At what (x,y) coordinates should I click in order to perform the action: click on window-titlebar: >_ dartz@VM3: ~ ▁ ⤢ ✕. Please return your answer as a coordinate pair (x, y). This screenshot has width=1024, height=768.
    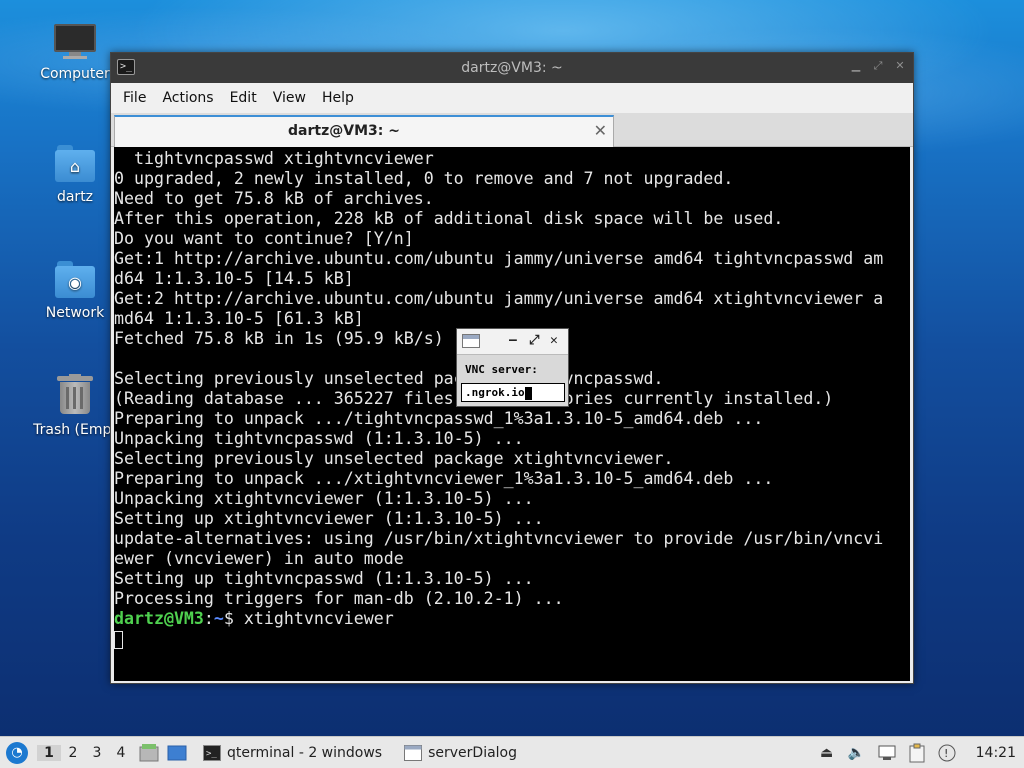
    Looking at the image, I should click on (512, 68).